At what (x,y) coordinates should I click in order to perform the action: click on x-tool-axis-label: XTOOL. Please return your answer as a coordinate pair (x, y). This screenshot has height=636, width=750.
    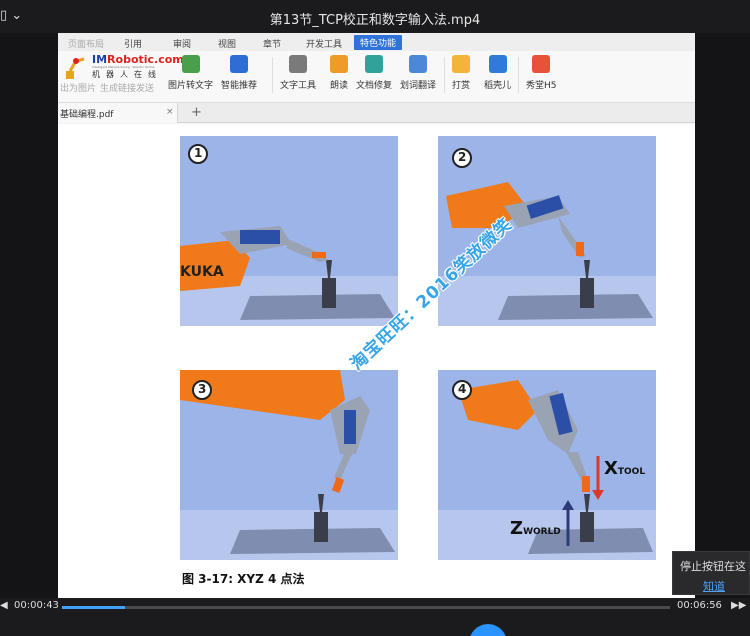
    Looking at the image, I should click on (625, 468).